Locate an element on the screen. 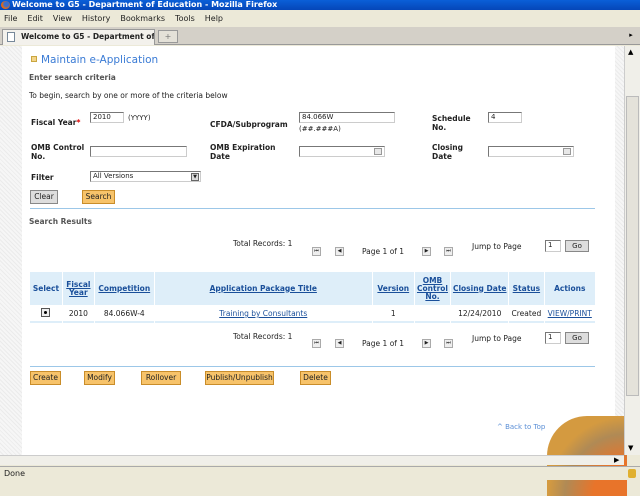  header-fiscal-year: Fiscal Year is located at coordinates (78, 288).